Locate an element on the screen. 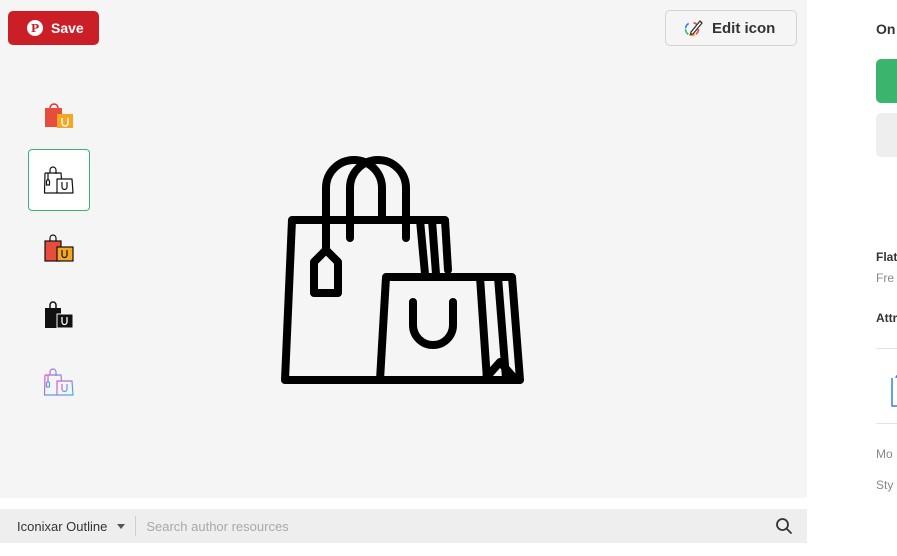  author-search-input is located at coordinates (446, 526).